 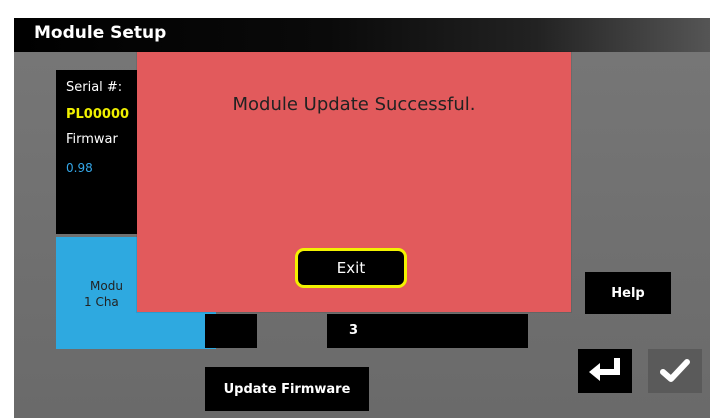 What do you see at coordinates (98, 114) in the screenshot?
I see `serial-value: PL00000` at bounding box center [98, 114].